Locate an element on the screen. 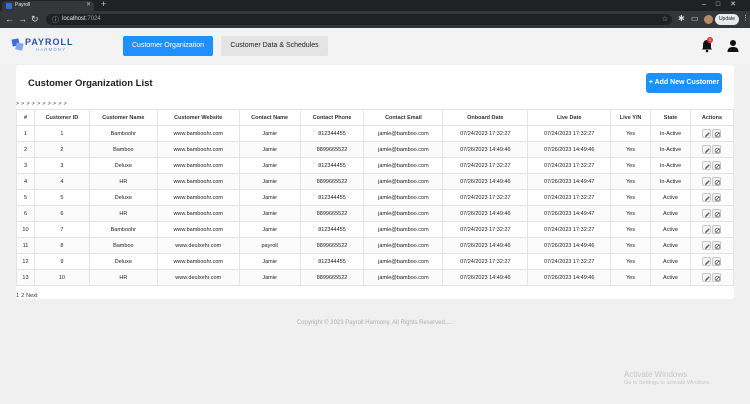 This screenshot has width=750, height=404. col-header: Customer ID is located at coordinates (61, 117).